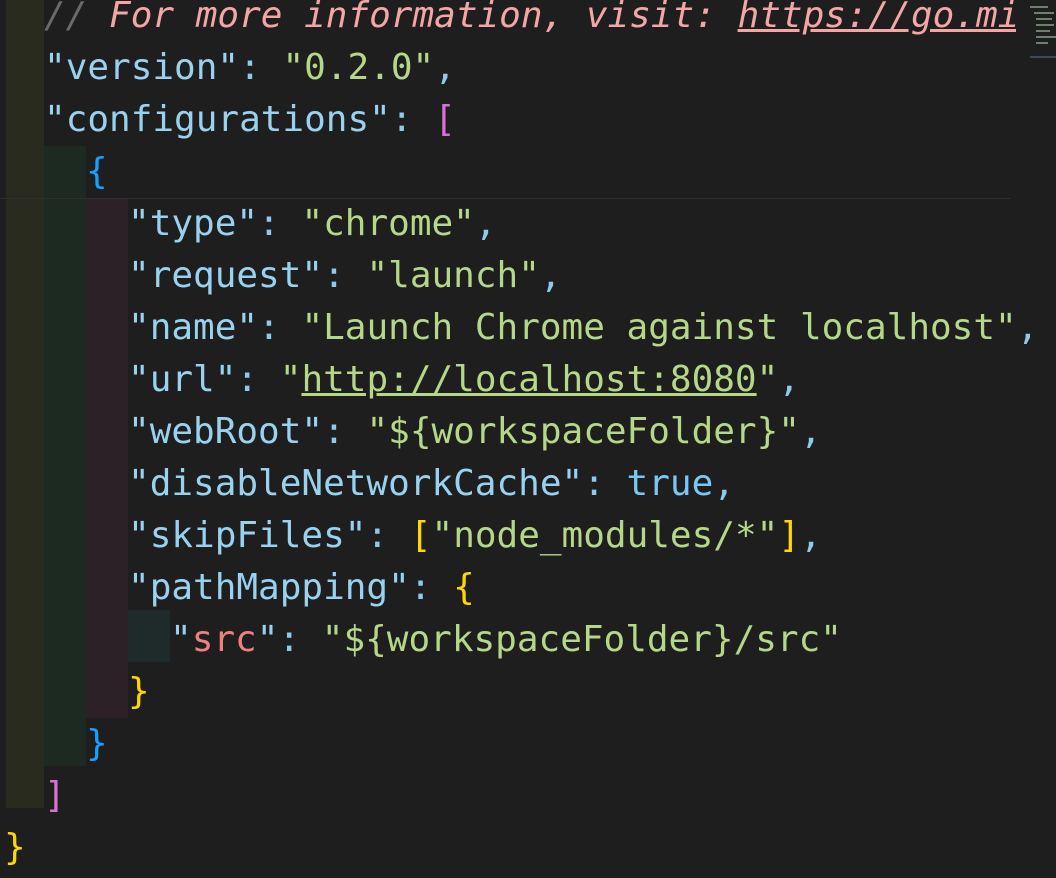 The image size is (1056, 878). Describe the element at coordinates (250, 68) in the screenshot. I see `code-line-version: "version": "0.2.0",` at that location.